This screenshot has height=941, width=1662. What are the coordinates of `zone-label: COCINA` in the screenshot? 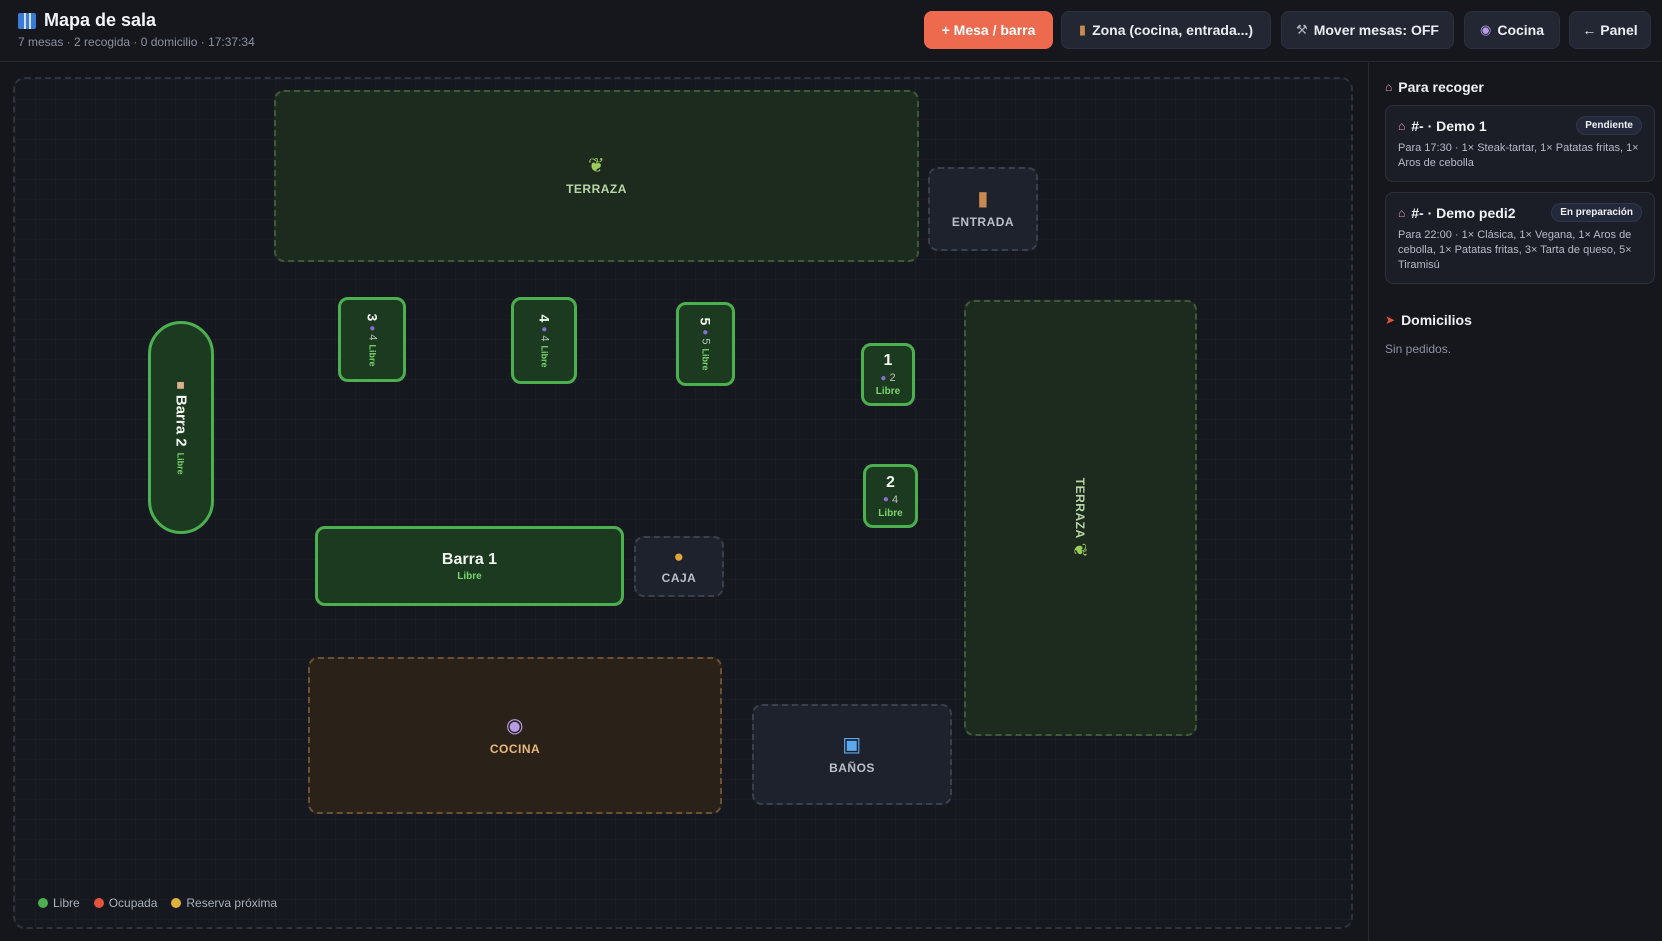 It's located at (515, 748).